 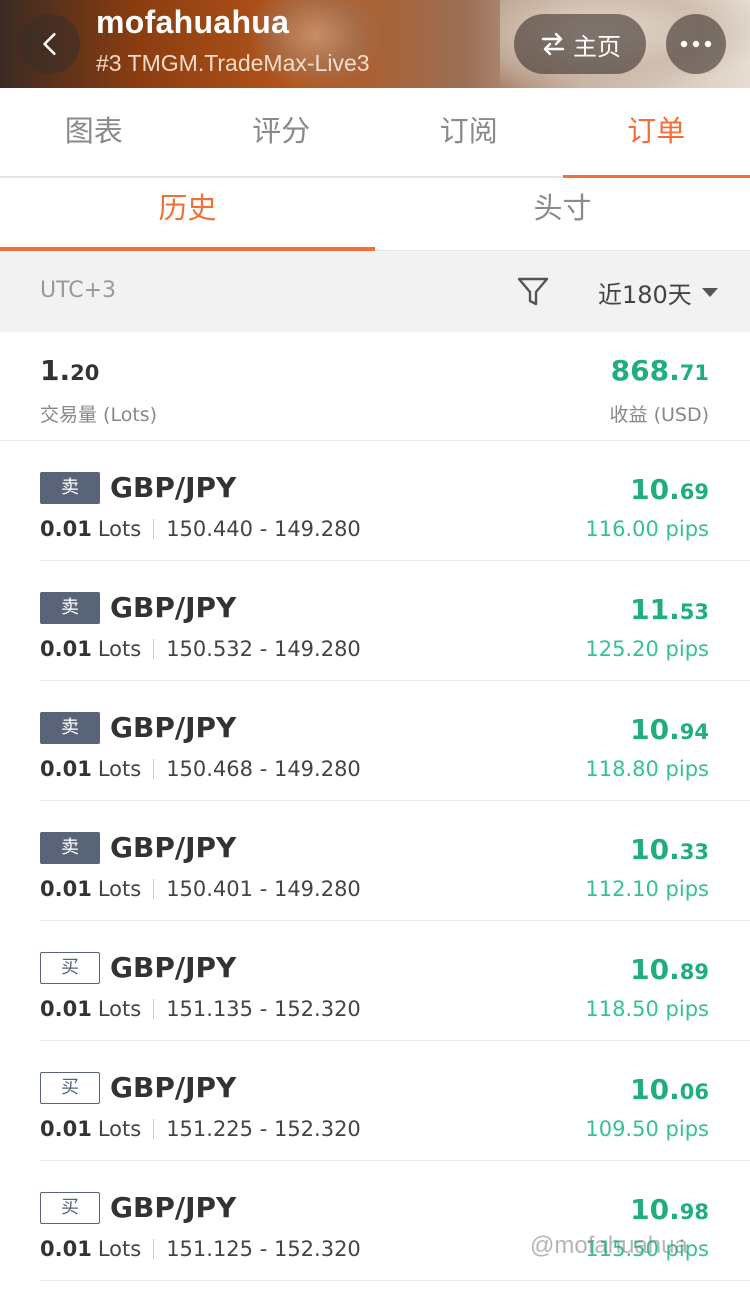 I want to click on more-dots-icon, so click(x=696, y=44).